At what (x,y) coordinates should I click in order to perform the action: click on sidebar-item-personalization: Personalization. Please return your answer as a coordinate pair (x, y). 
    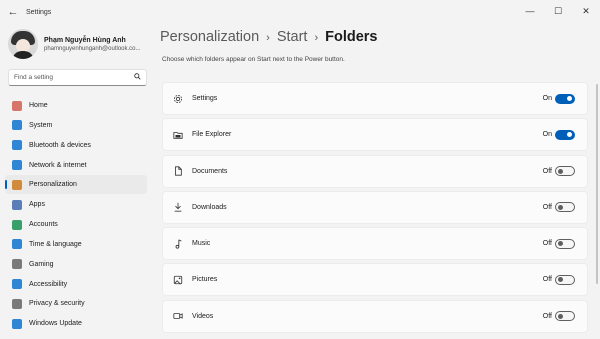
    Looking at the image, I should click on (76, 185).